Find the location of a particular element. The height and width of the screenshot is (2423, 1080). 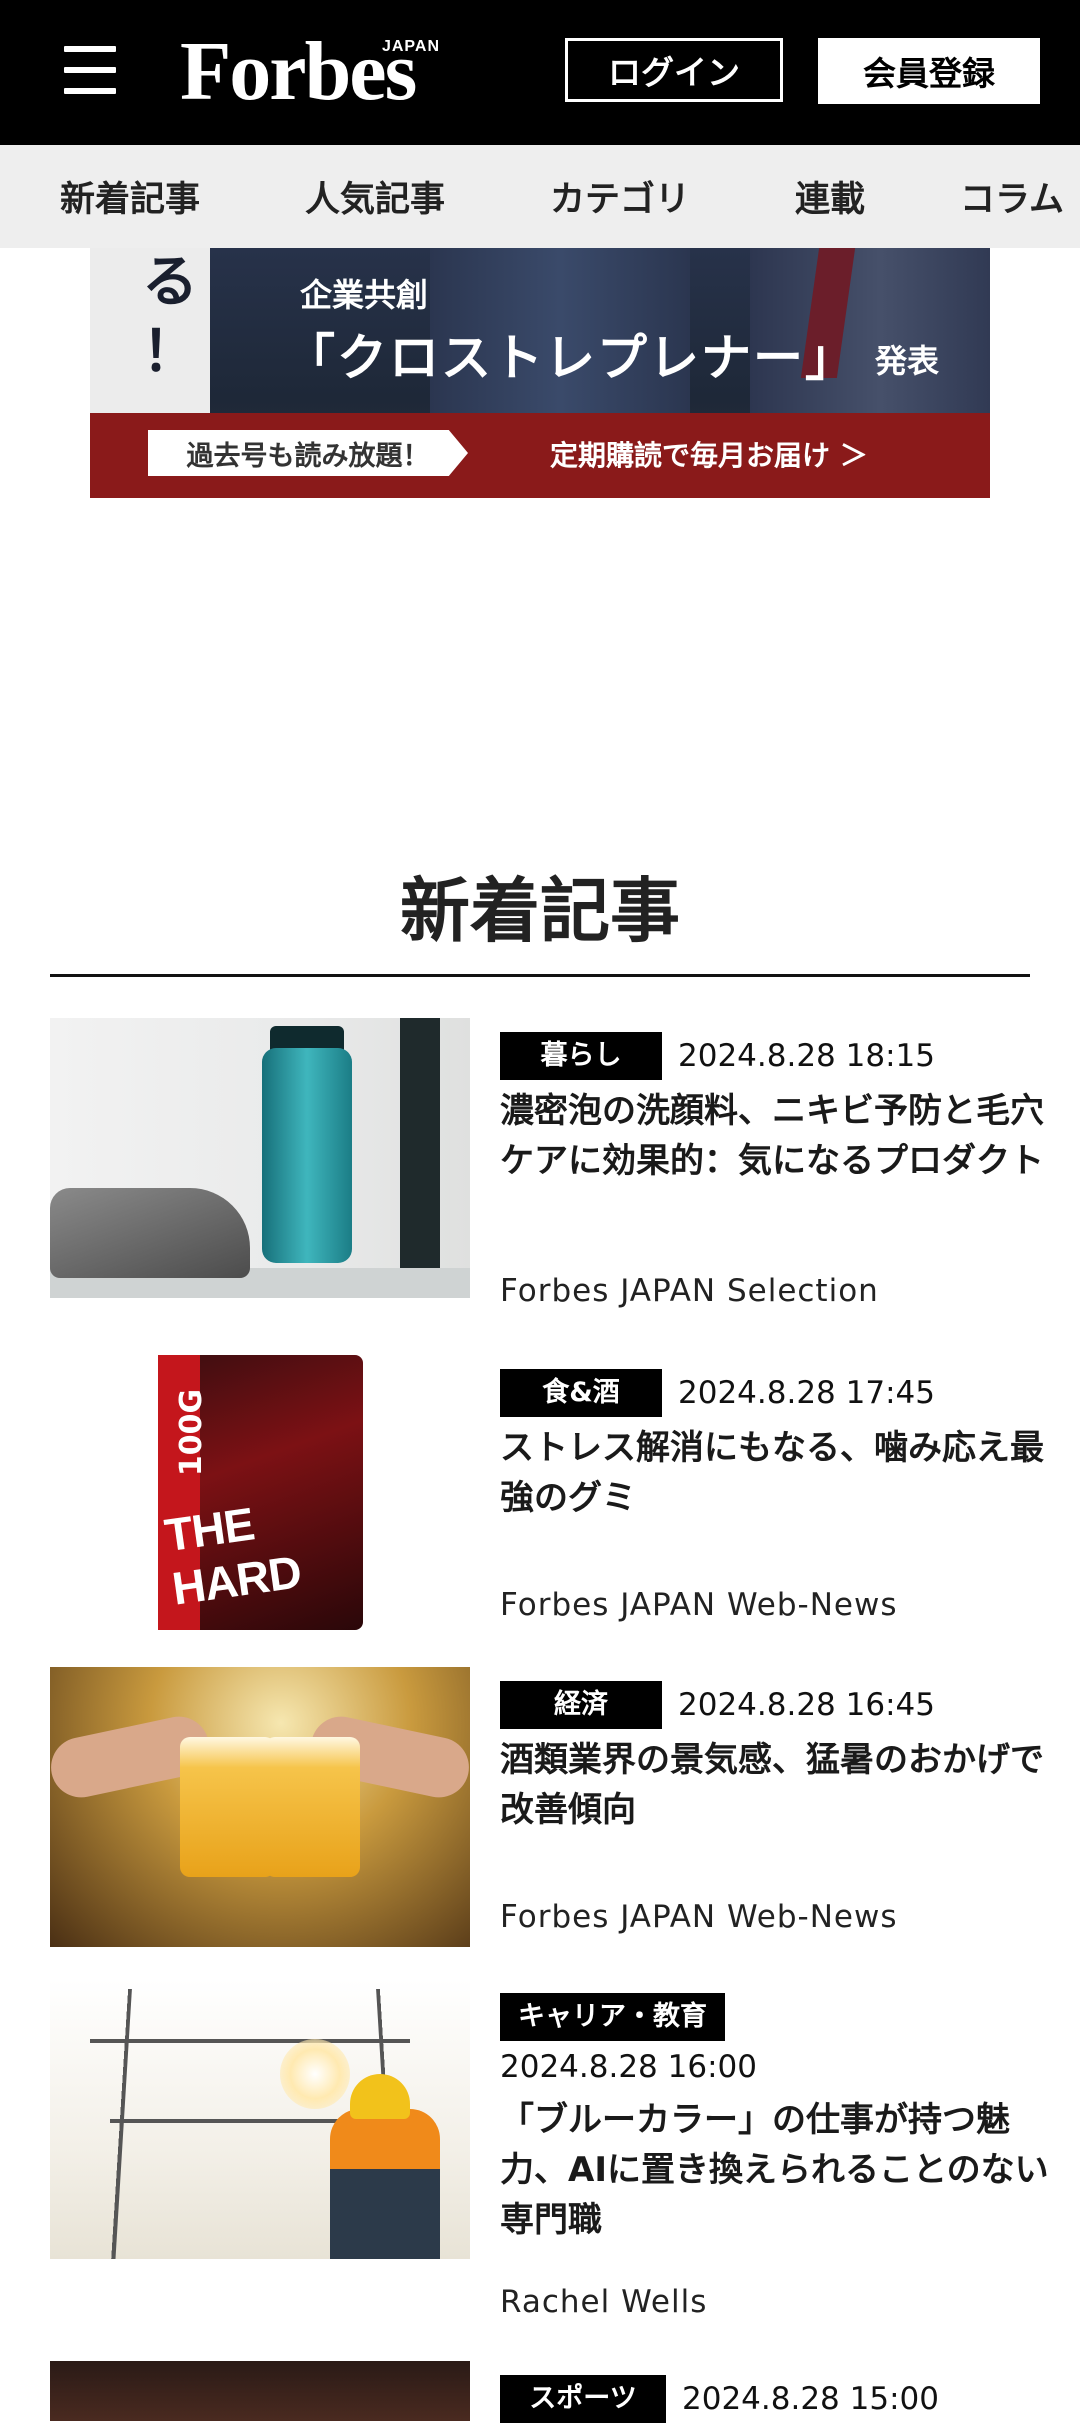

banner-backissues-pill: 過去号も読み放題！ is located at coordinates (308, 453).